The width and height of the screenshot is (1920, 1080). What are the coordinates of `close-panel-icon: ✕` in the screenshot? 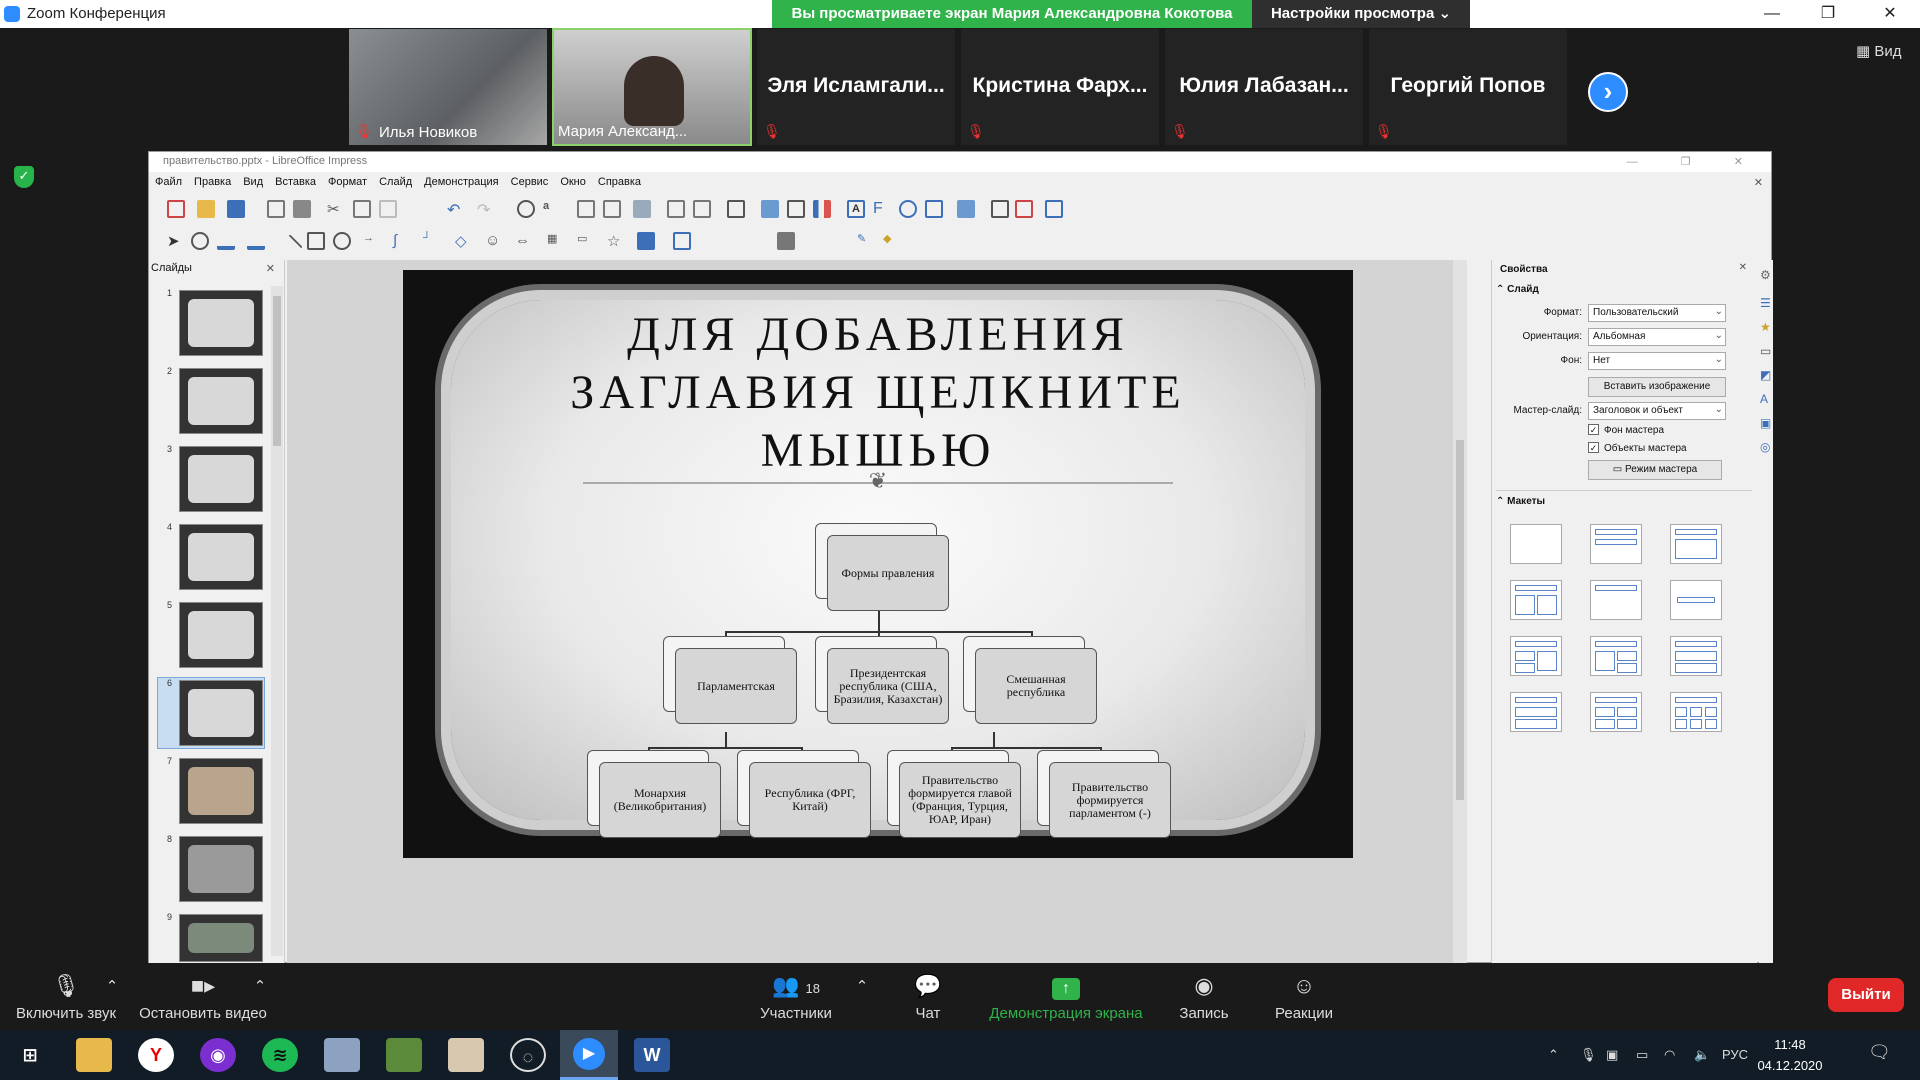 It's located at (270, 268).